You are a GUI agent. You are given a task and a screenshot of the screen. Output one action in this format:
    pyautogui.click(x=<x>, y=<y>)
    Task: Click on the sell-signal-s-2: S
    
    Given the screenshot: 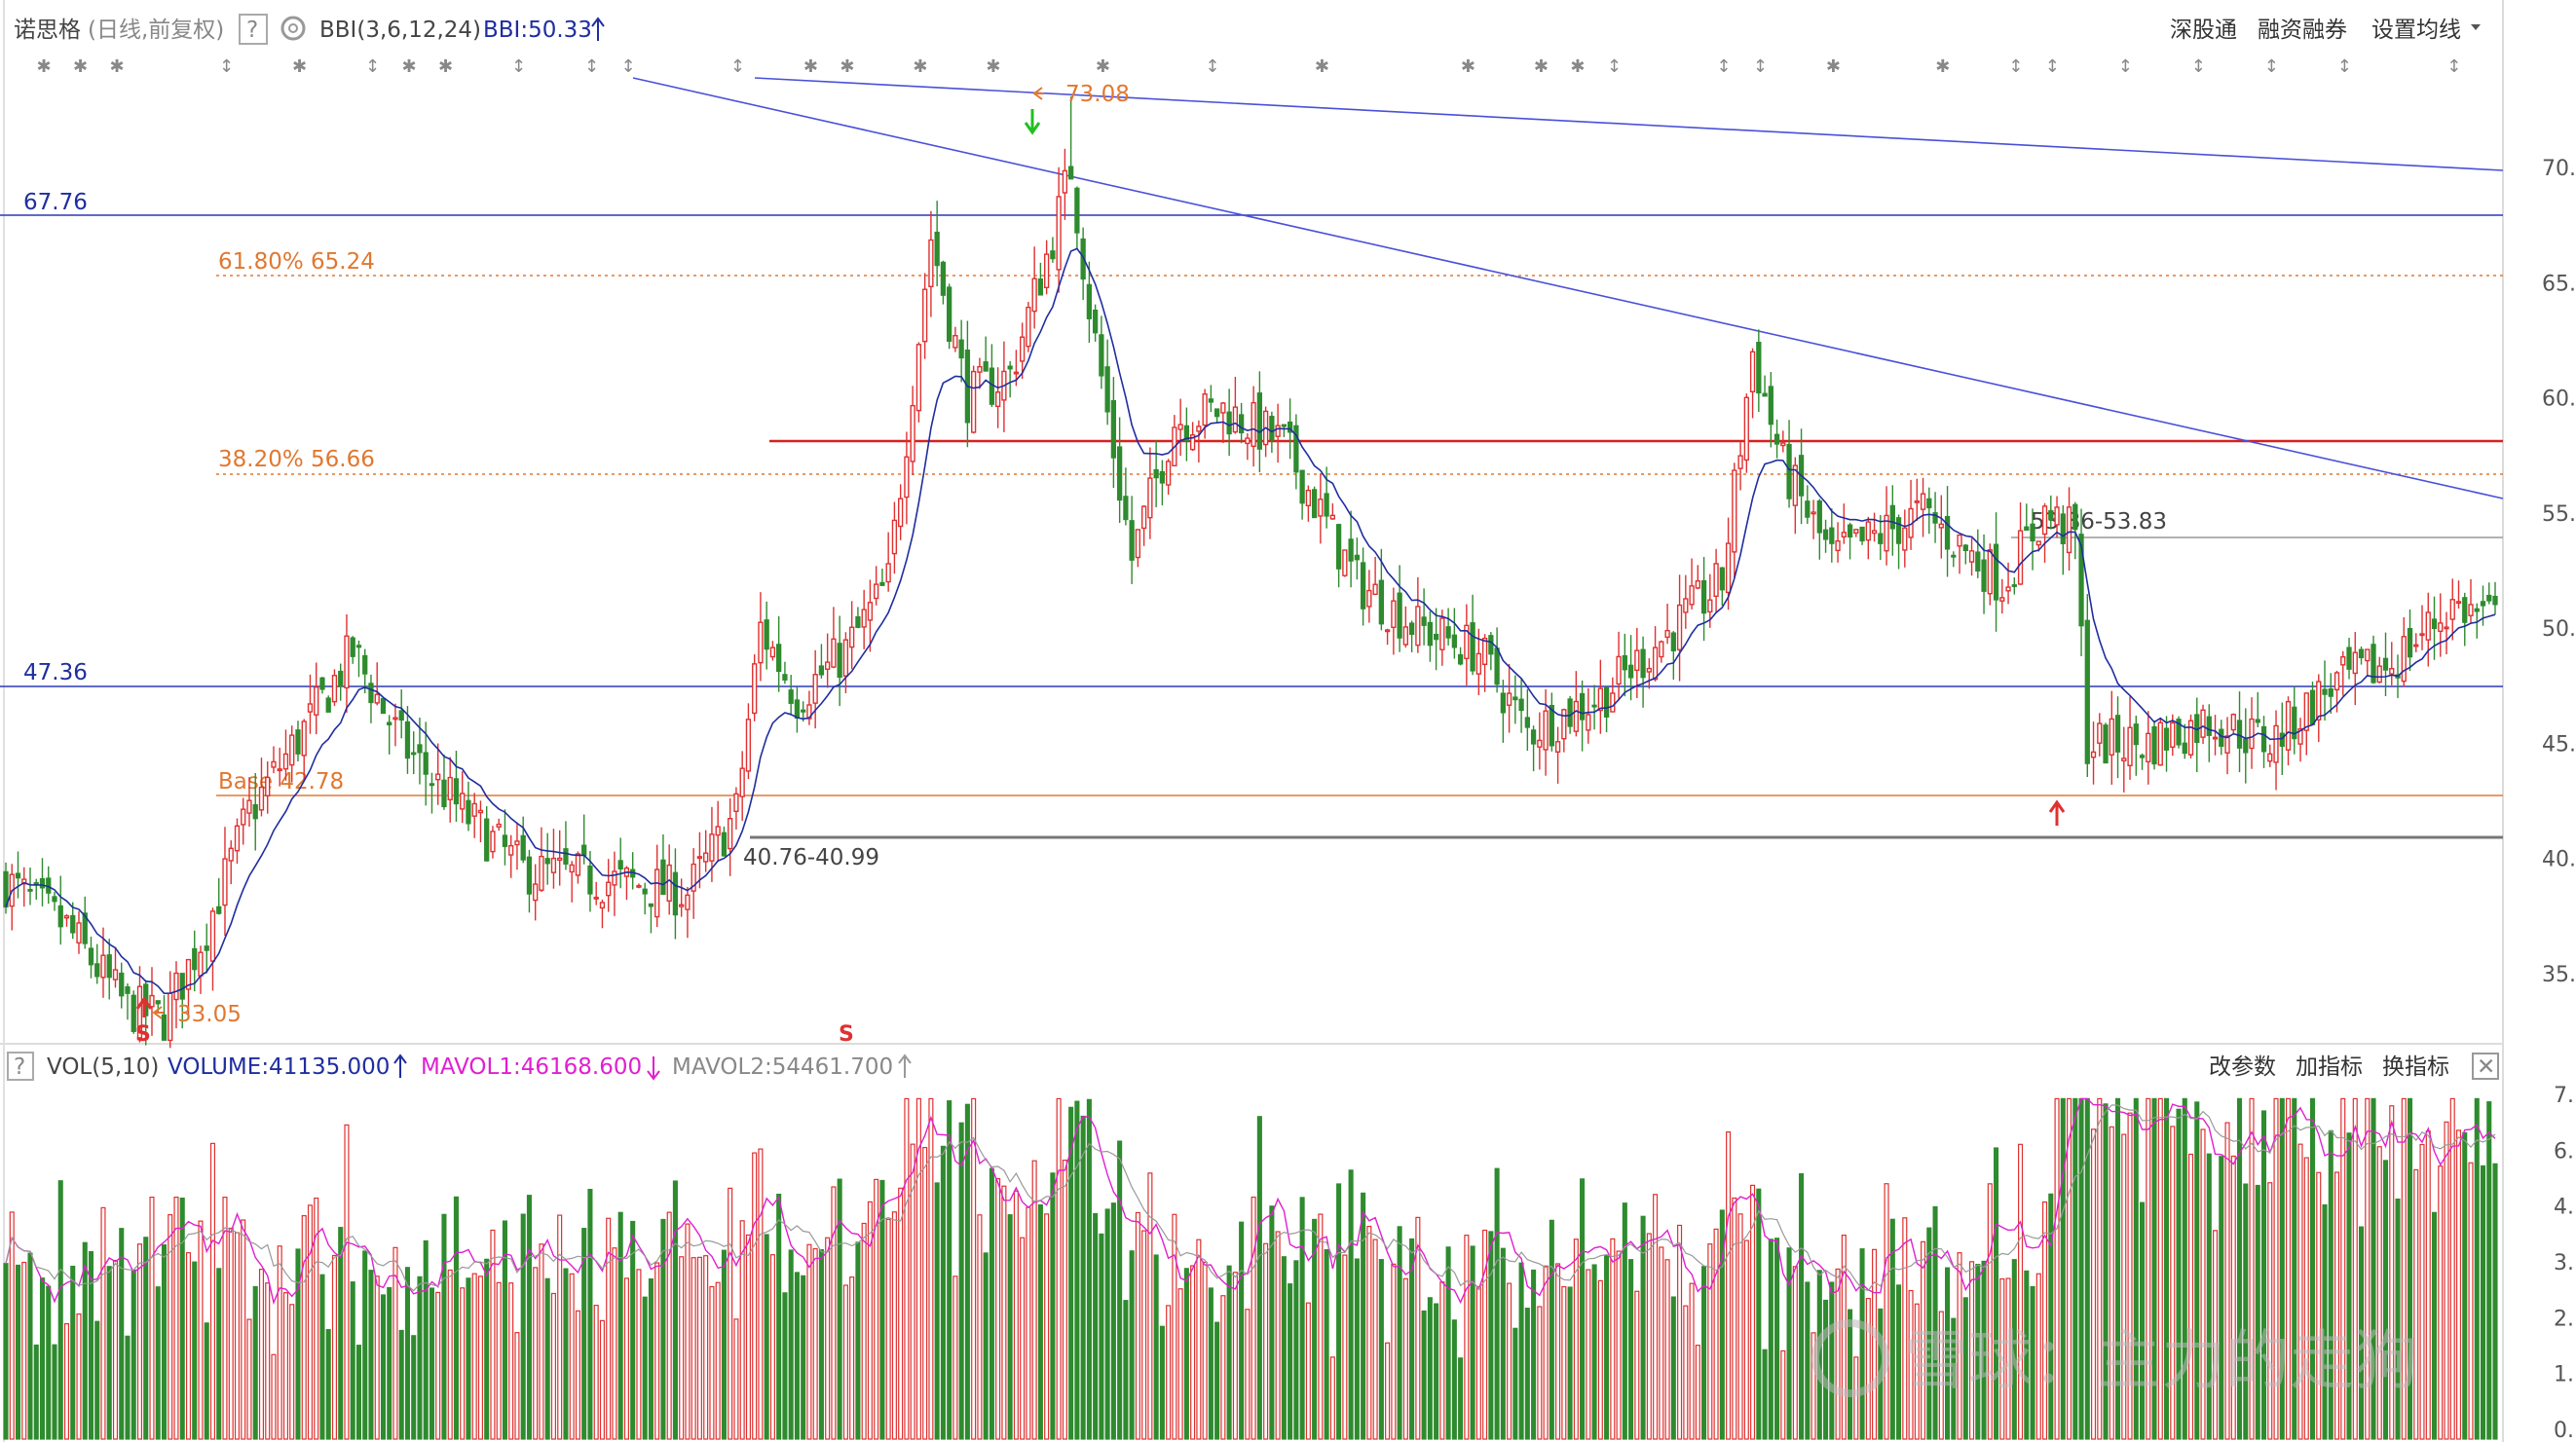 What is the action you would take?
    pyautogui.click(x=846, y=1034)
    